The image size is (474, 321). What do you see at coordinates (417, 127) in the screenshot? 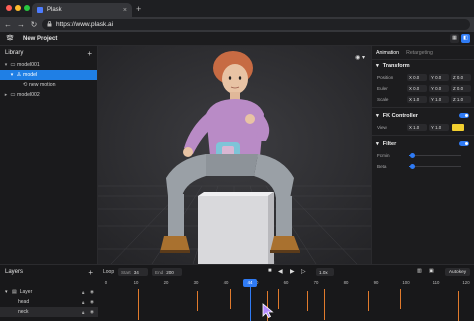
I see `fk-view-x-field: X 1.0` at bounding box center [417, 127].